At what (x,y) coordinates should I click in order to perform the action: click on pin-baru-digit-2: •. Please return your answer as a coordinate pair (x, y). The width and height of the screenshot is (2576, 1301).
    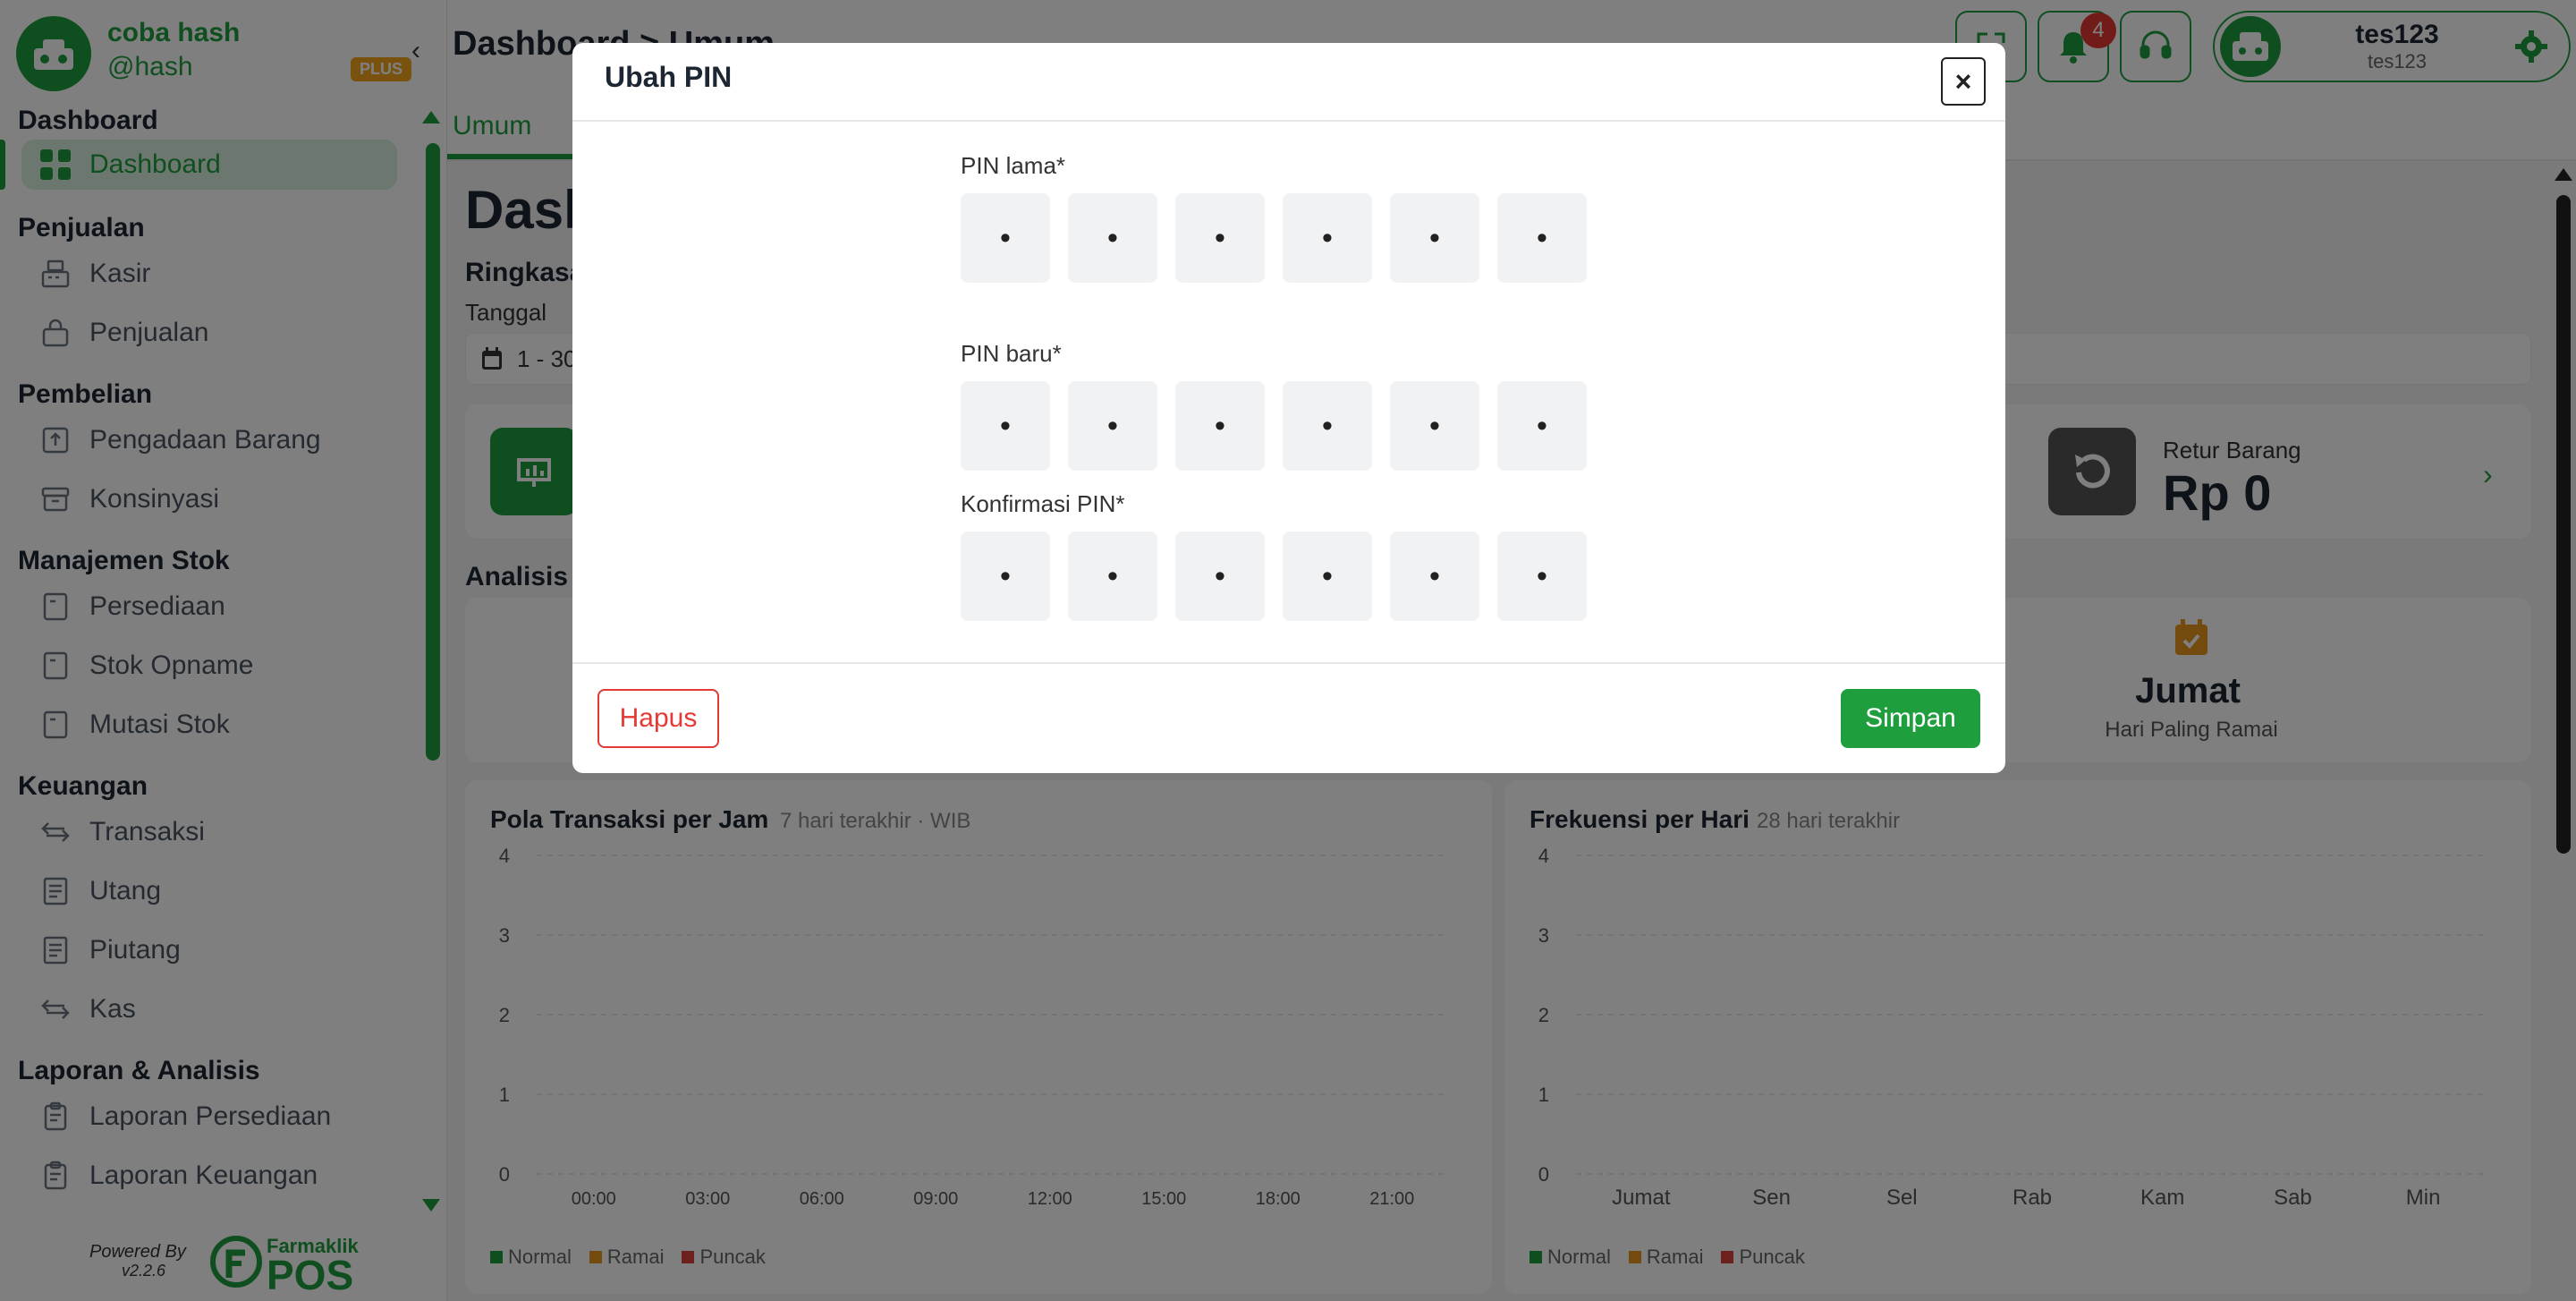
    Looking at the image, I should click on (1112, 426).